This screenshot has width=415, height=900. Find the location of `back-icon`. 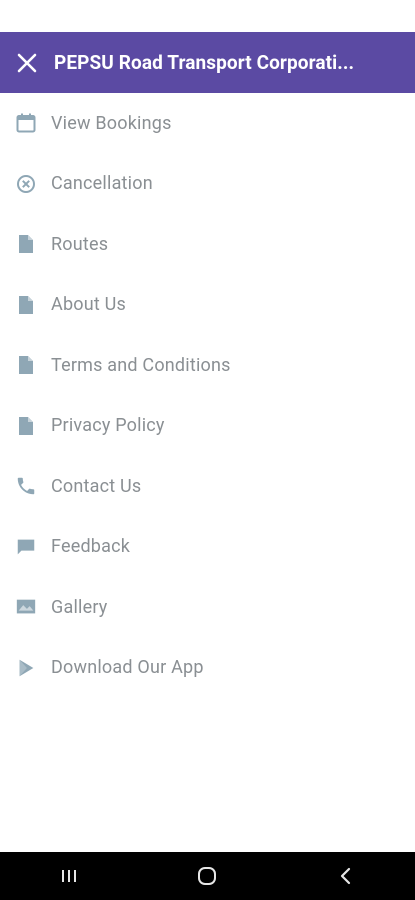

back-icon is located at coordinates (345, 876).